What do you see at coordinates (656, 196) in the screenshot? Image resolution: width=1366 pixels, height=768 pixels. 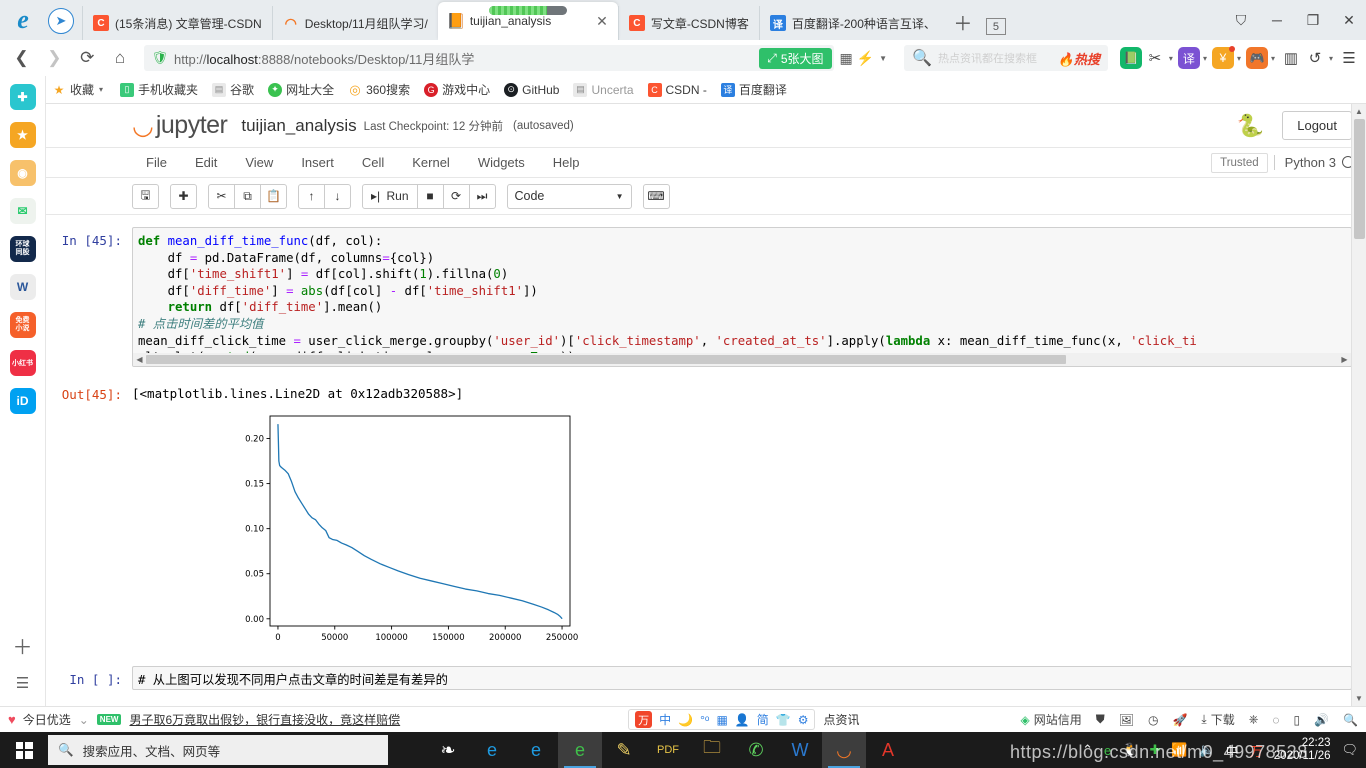 I see `command-palette-button: ⌨` at bounding box center [656, 196].